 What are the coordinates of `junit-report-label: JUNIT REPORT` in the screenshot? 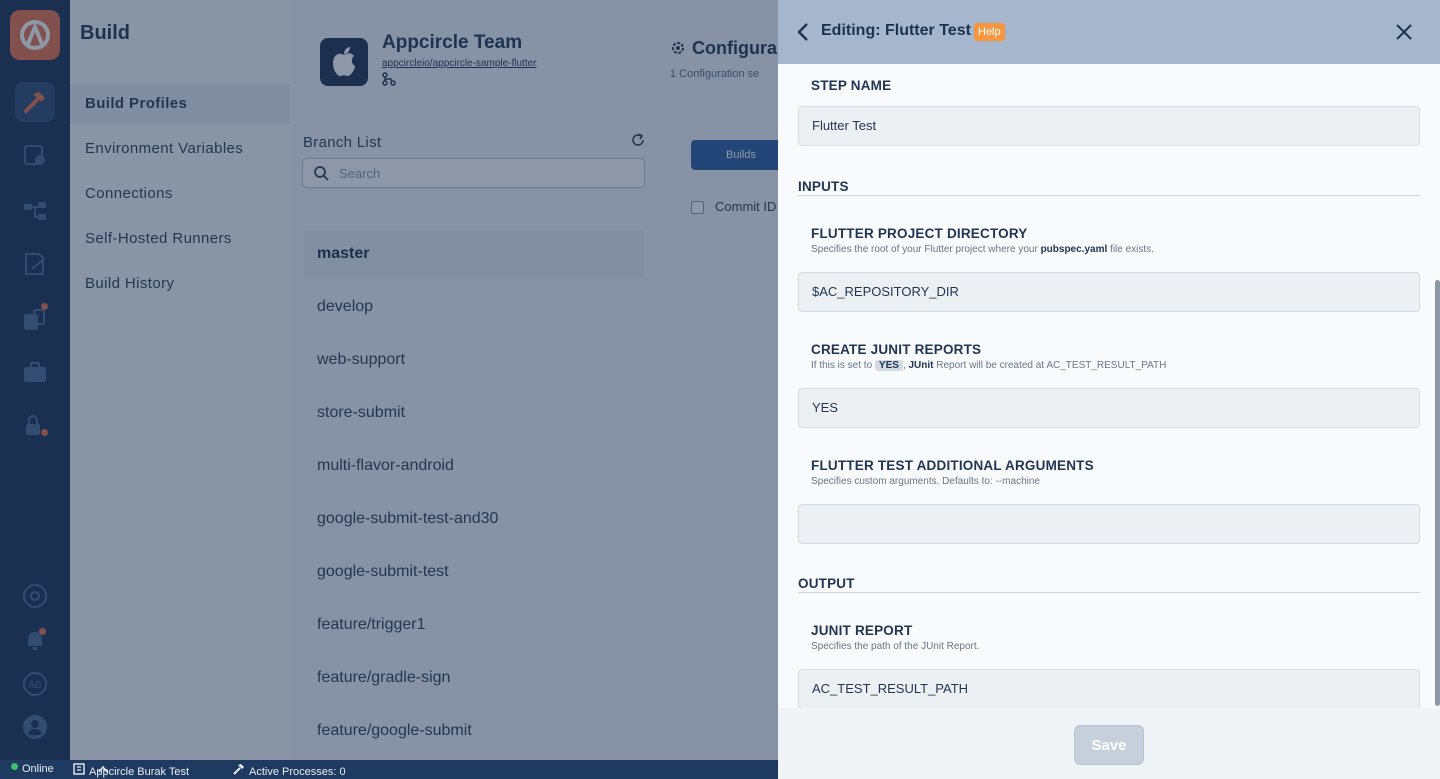 It's located at (862, 630).